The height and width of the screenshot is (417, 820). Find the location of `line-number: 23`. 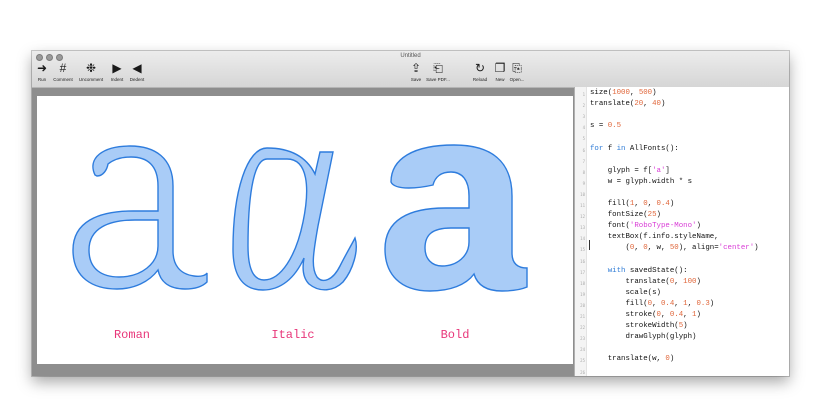

line-number: 23 is located at coordinates (582, 339).